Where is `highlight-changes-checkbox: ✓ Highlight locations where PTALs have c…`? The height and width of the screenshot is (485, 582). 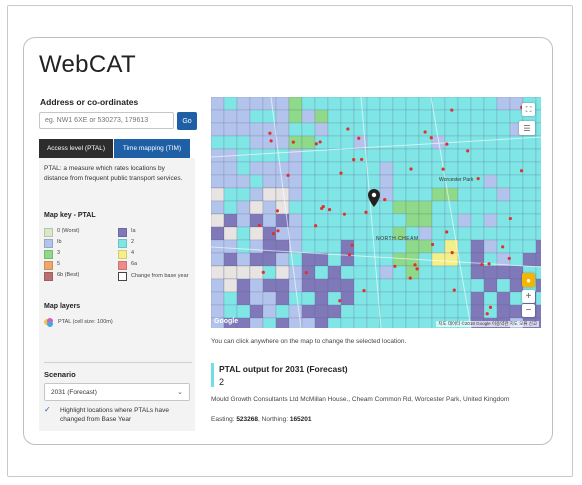 highlight-changes-checkbox: ✓ Highlight locations where PTALs have c… is located at coordinates (118, 415).